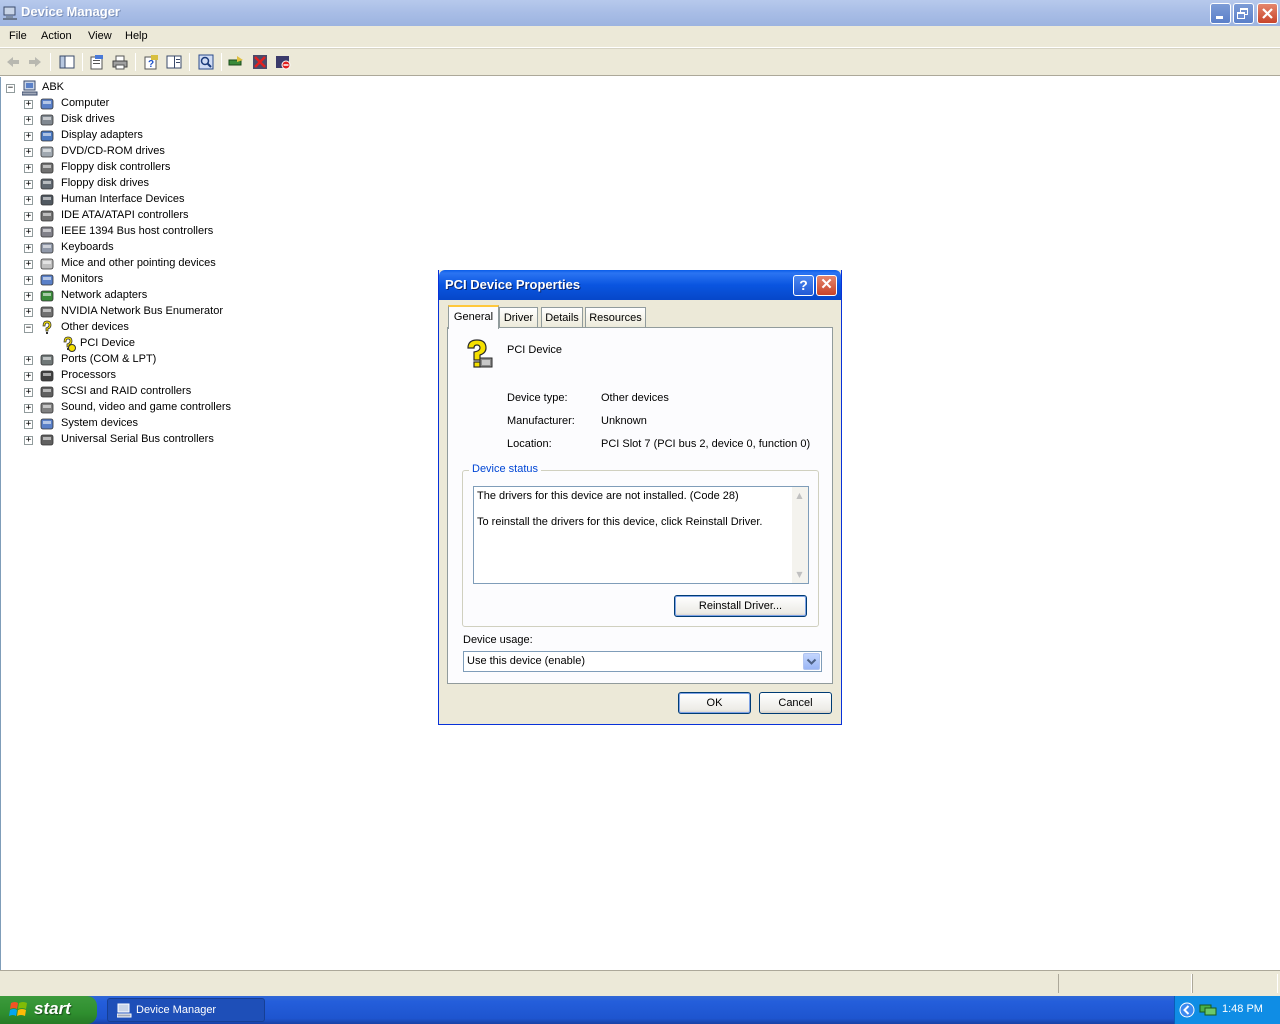 This screenshot has height=1024, width=1280. I want to click on tree-category: + System devices, so click(153, 424).